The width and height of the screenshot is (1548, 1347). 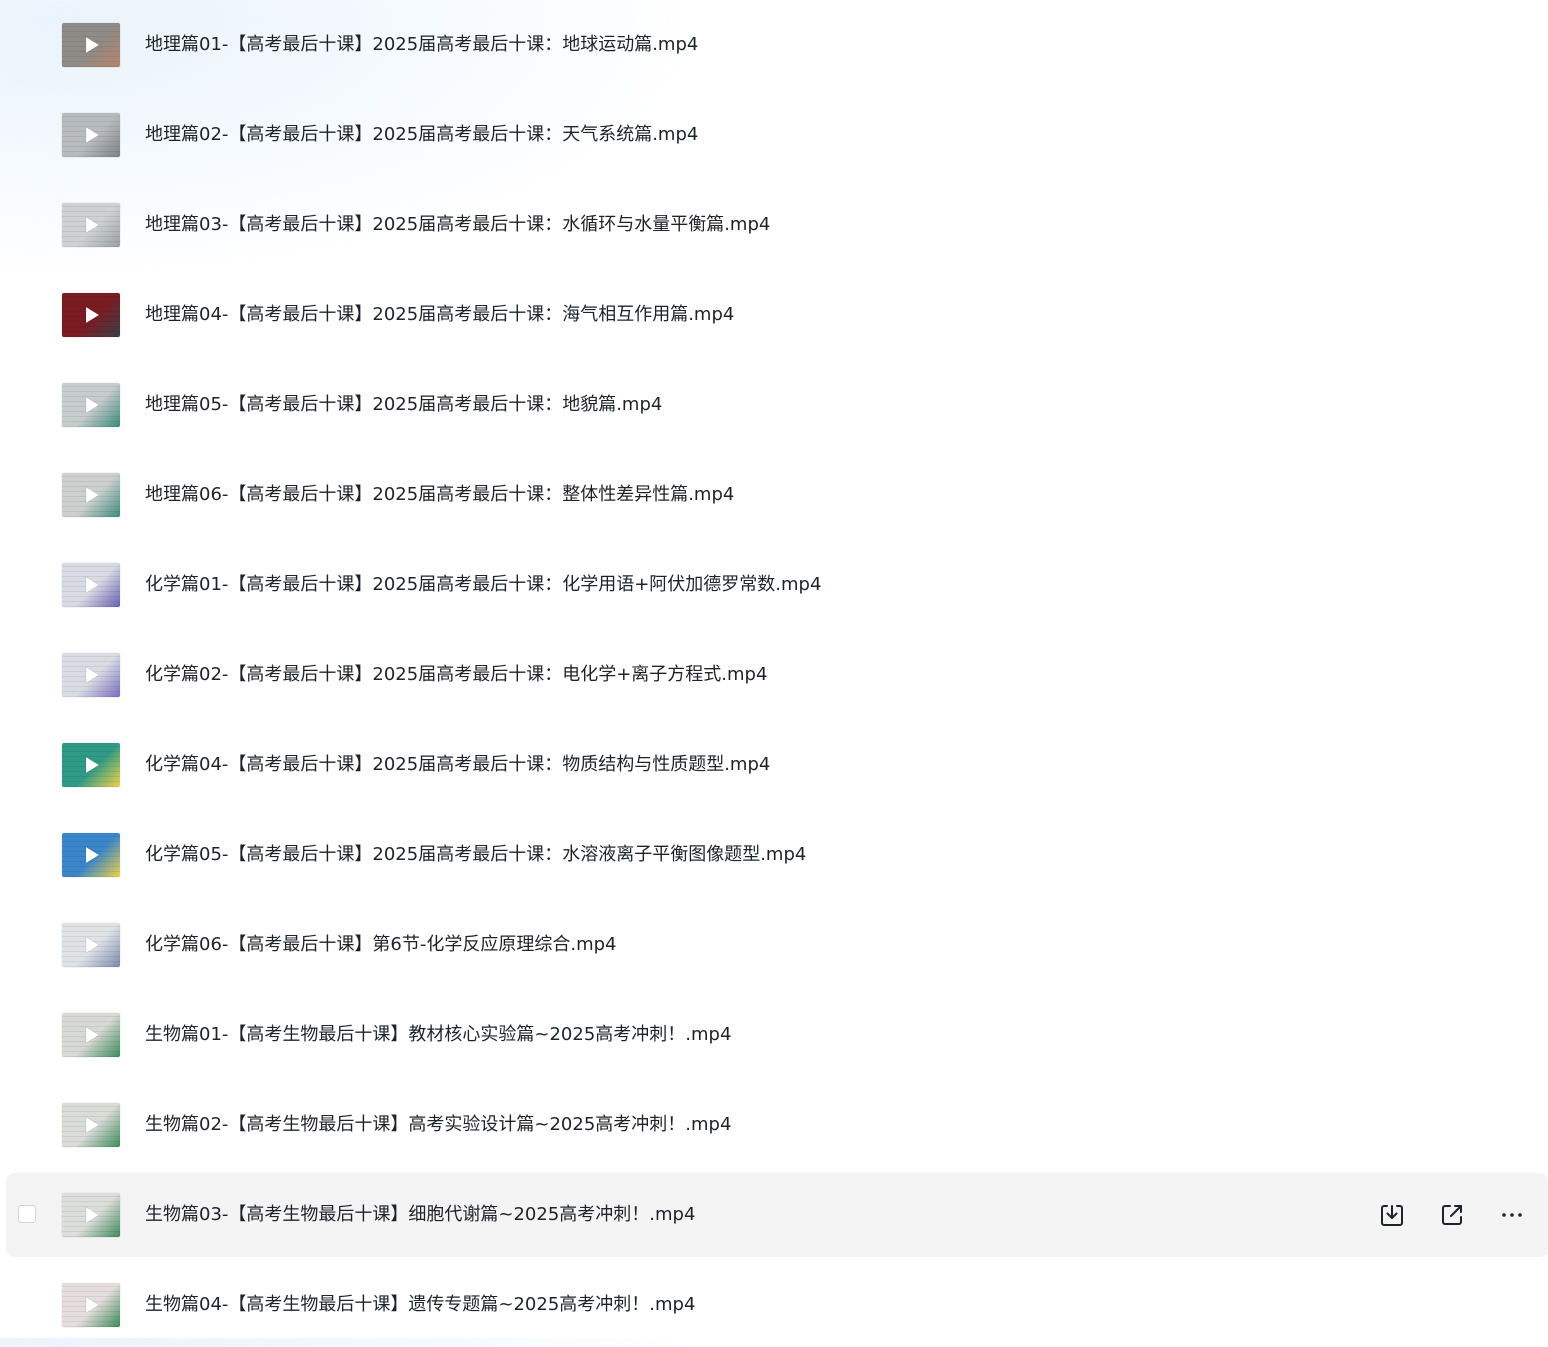 What do you see at coordinates (777, 405) in the screenshot?
I see `file-row: 地理篇05-【高考最后十课】2025届高考最后十课：地貌篇.mp4` at bounding box center [777, 405].